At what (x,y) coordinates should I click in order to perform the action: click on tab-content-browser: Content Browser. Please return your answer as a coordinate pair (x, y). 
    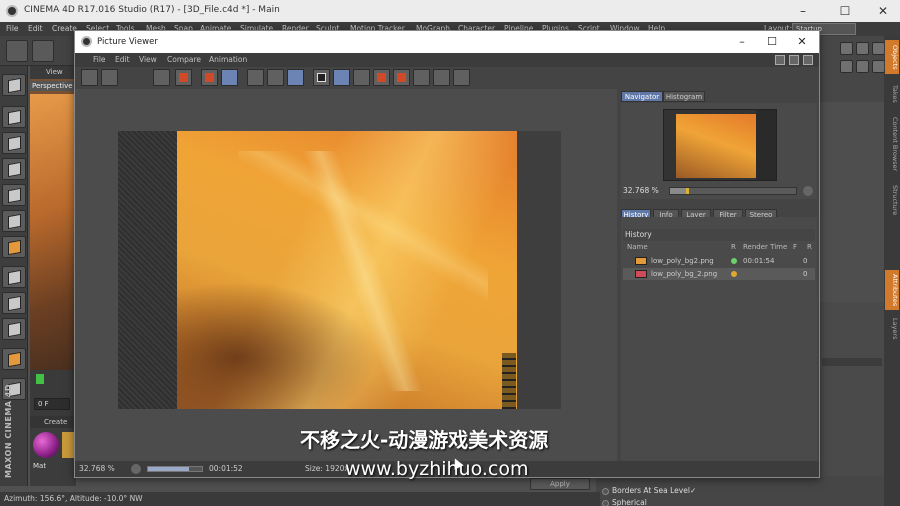
    Looking at the image, I should click on (892, 144).